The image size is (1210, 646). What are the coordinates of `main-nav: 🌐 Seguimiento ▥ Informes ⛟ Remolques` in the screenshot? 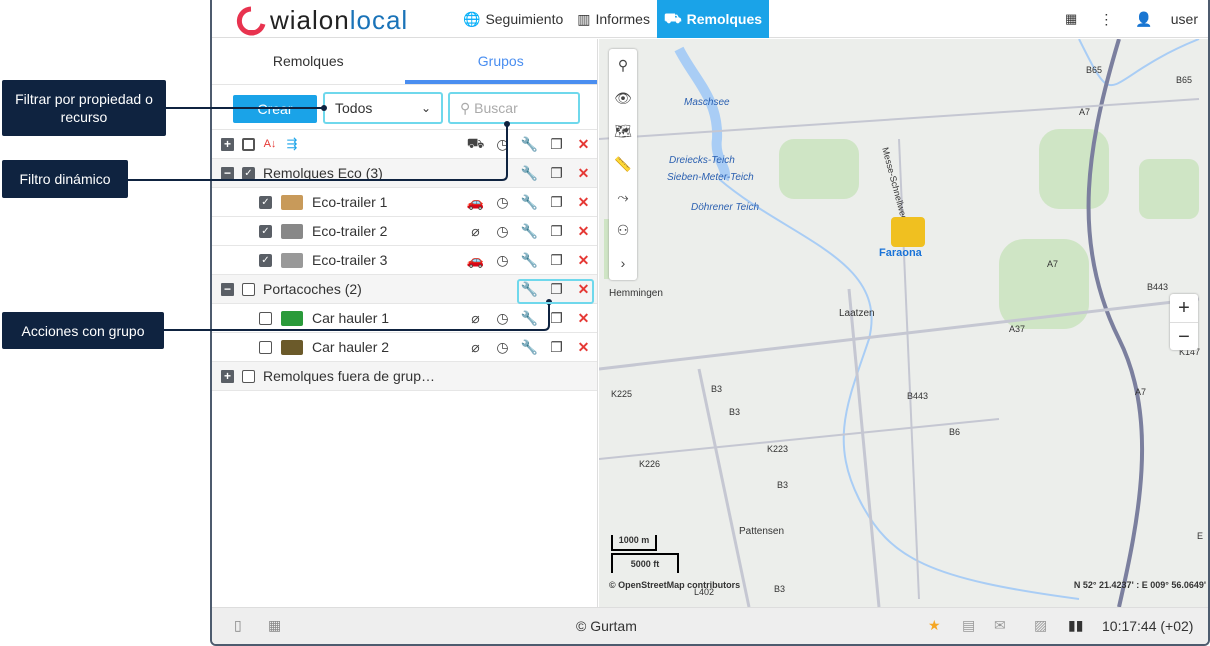 It's located at (613, 19).